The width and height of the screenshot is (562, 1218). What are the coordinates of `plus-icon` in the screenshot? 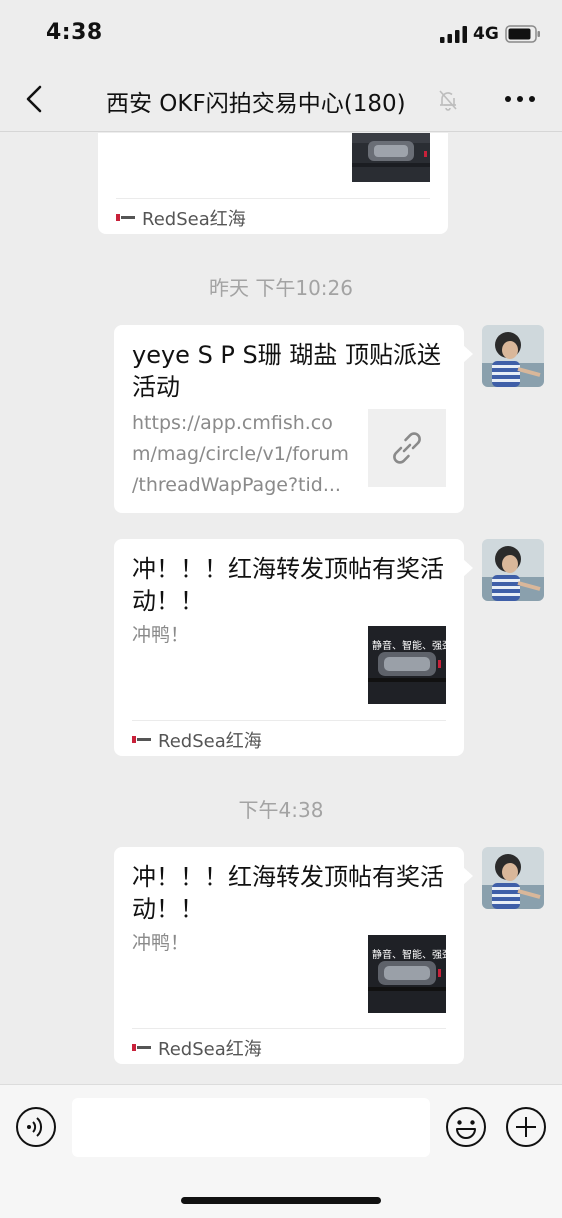 It's located at (526, 1127).